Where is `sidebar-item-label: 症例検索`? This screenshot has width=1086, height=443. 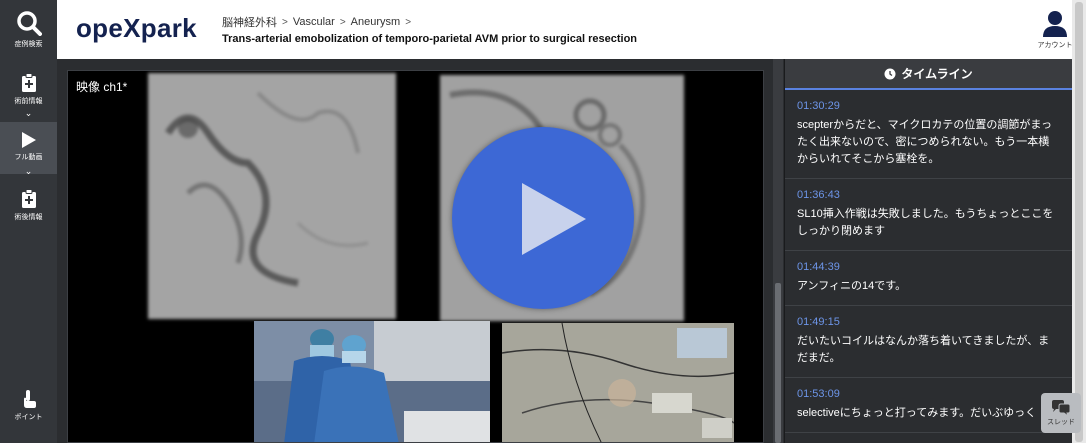
sidebar-item-label: 症例検索 is located at coordinates (28, 44).